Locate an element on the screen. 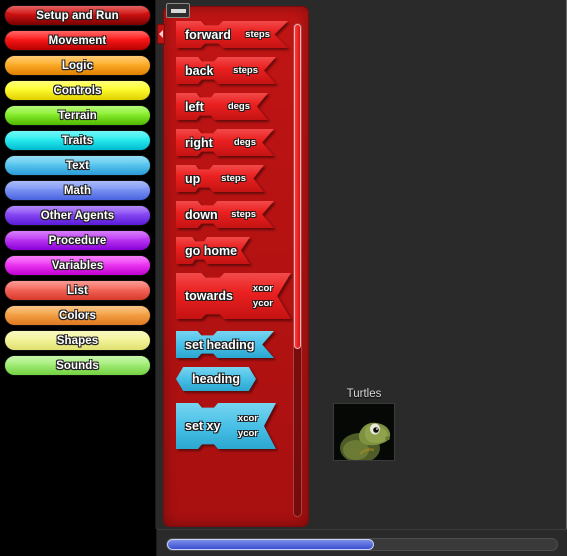 Image resolution: width=567 pixels, height=556 pixels. block-set-heading: set heading is located at coordinates (225, 344).